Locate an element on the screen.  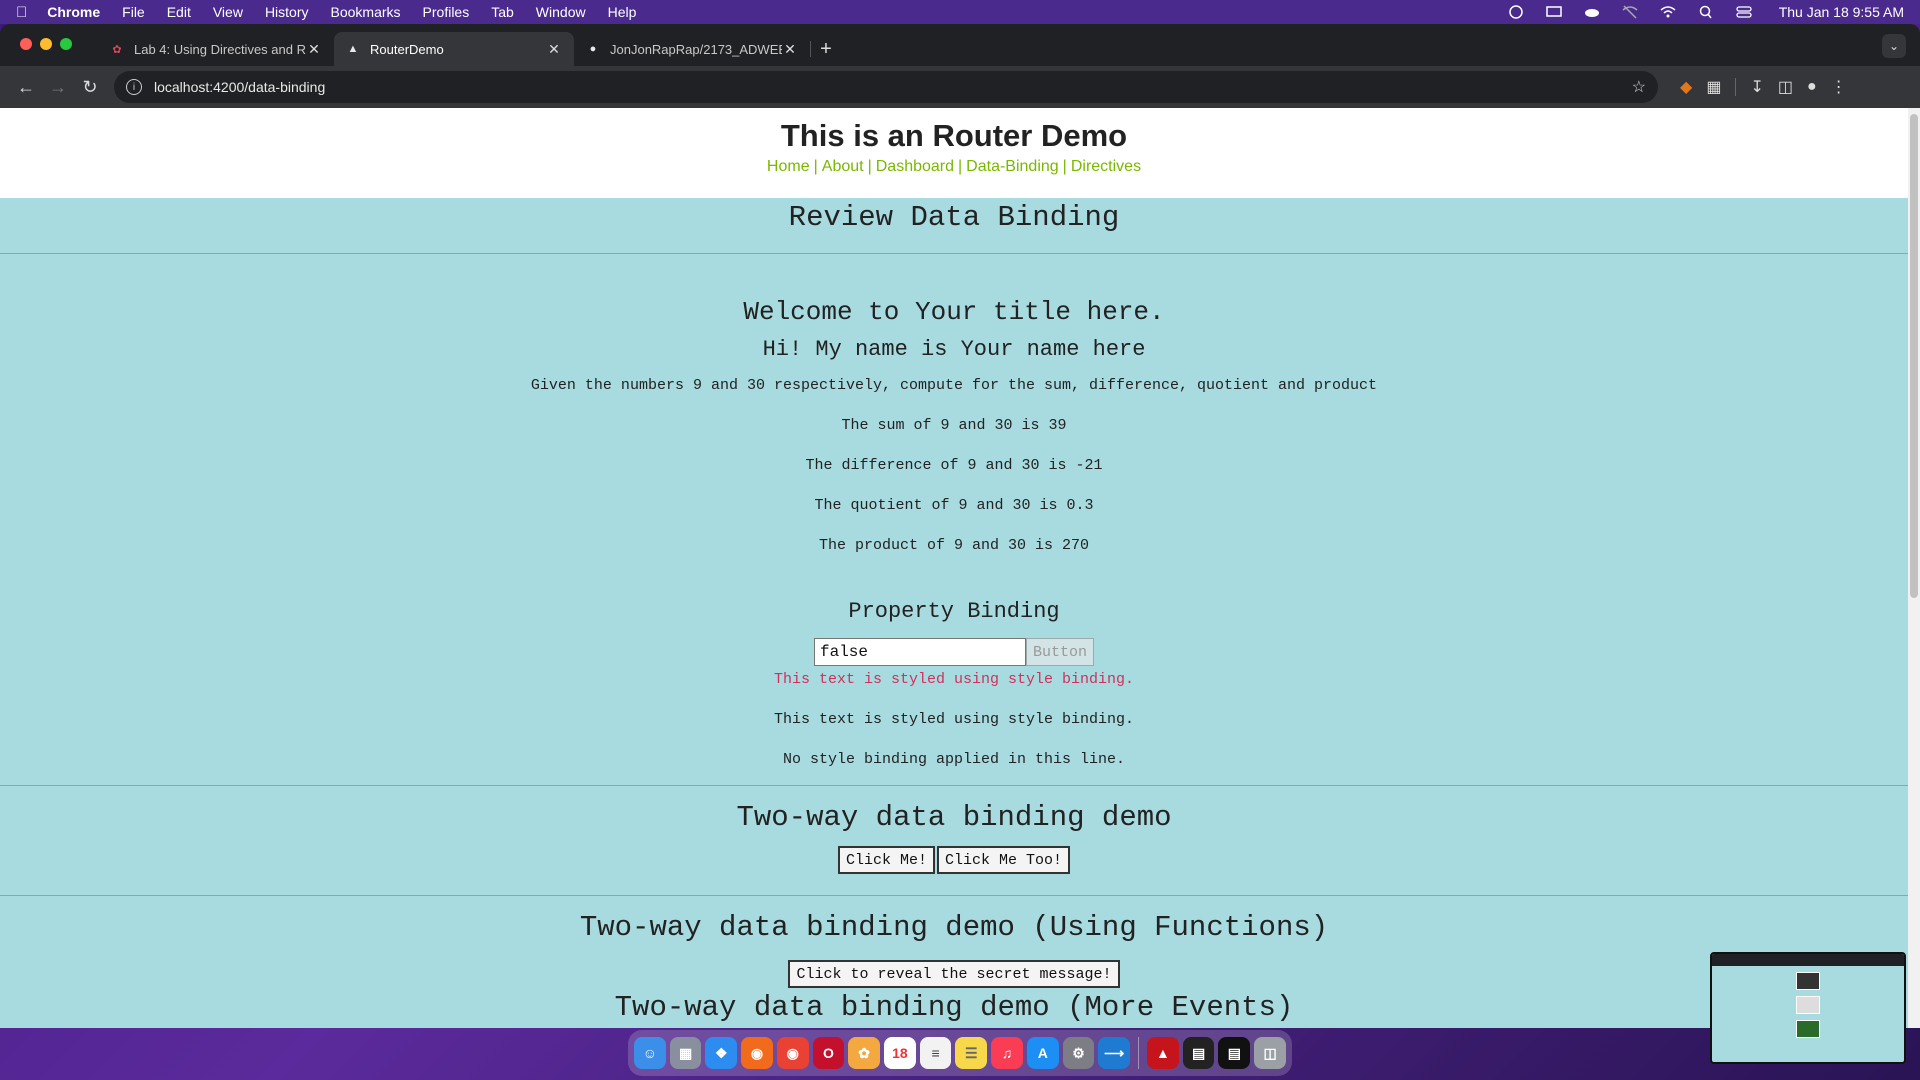
bookmark-star-icon: ☆ is located at coordinates (1639, 87).